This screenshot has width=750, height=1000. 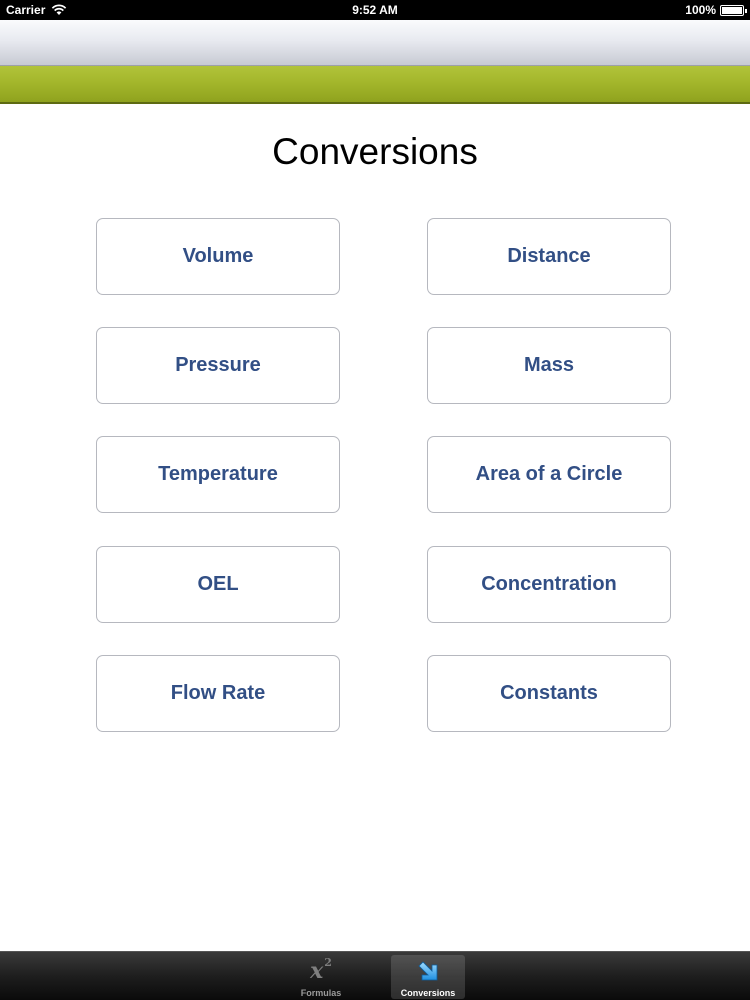 I want to click on x-squared-icon-base: x, so click(x=317, y=971).